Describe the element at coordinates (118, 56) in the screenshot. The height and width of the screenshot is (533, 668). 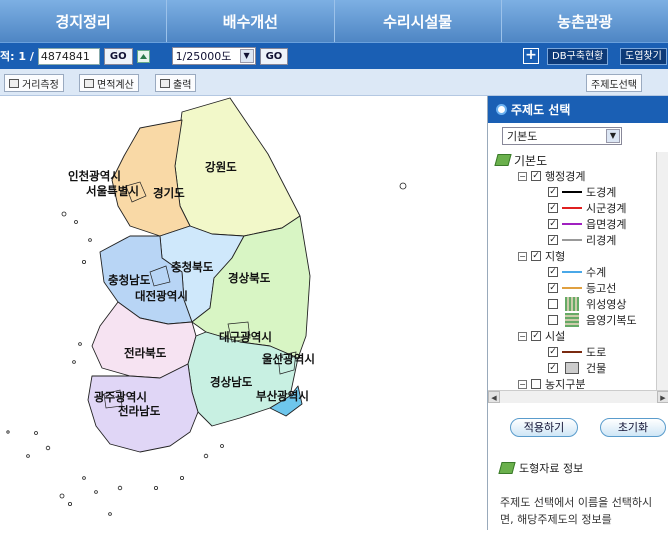
I see `page-go-button: GO` at that location.